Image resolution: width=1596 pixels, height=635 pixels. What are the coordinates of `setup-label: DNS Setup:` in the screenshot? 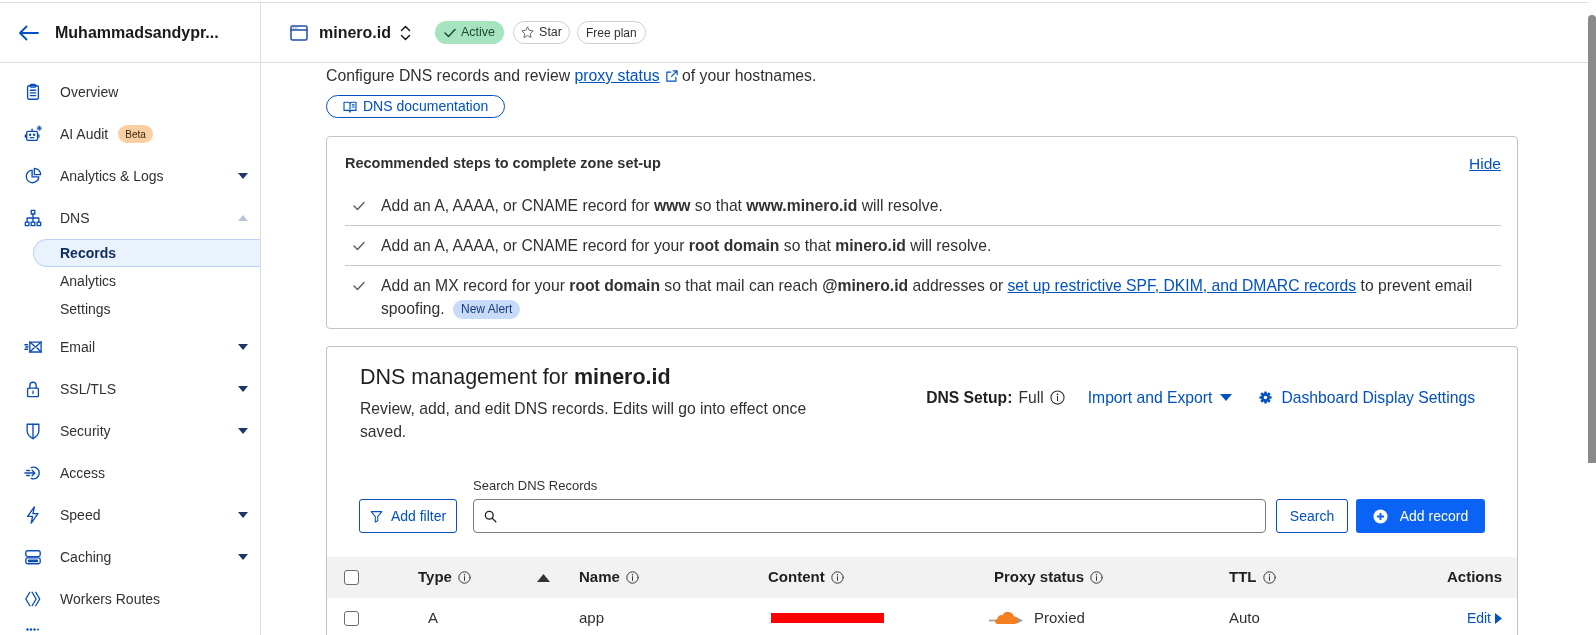 It's located at (969, 398).